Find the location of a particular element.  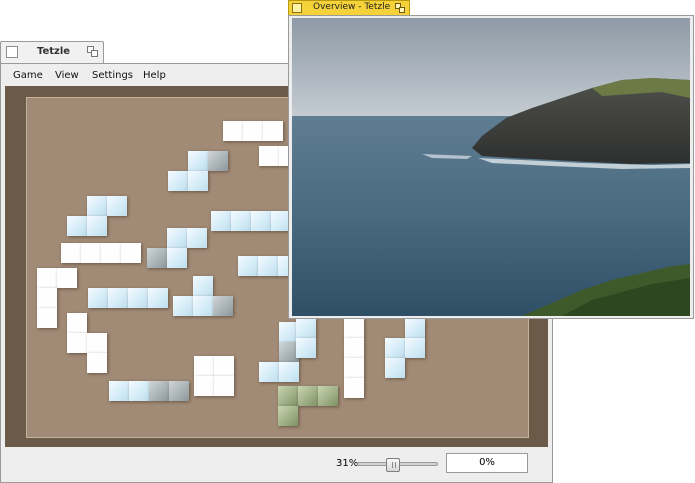

menu-game: Game is located at coordinates (28, 75).